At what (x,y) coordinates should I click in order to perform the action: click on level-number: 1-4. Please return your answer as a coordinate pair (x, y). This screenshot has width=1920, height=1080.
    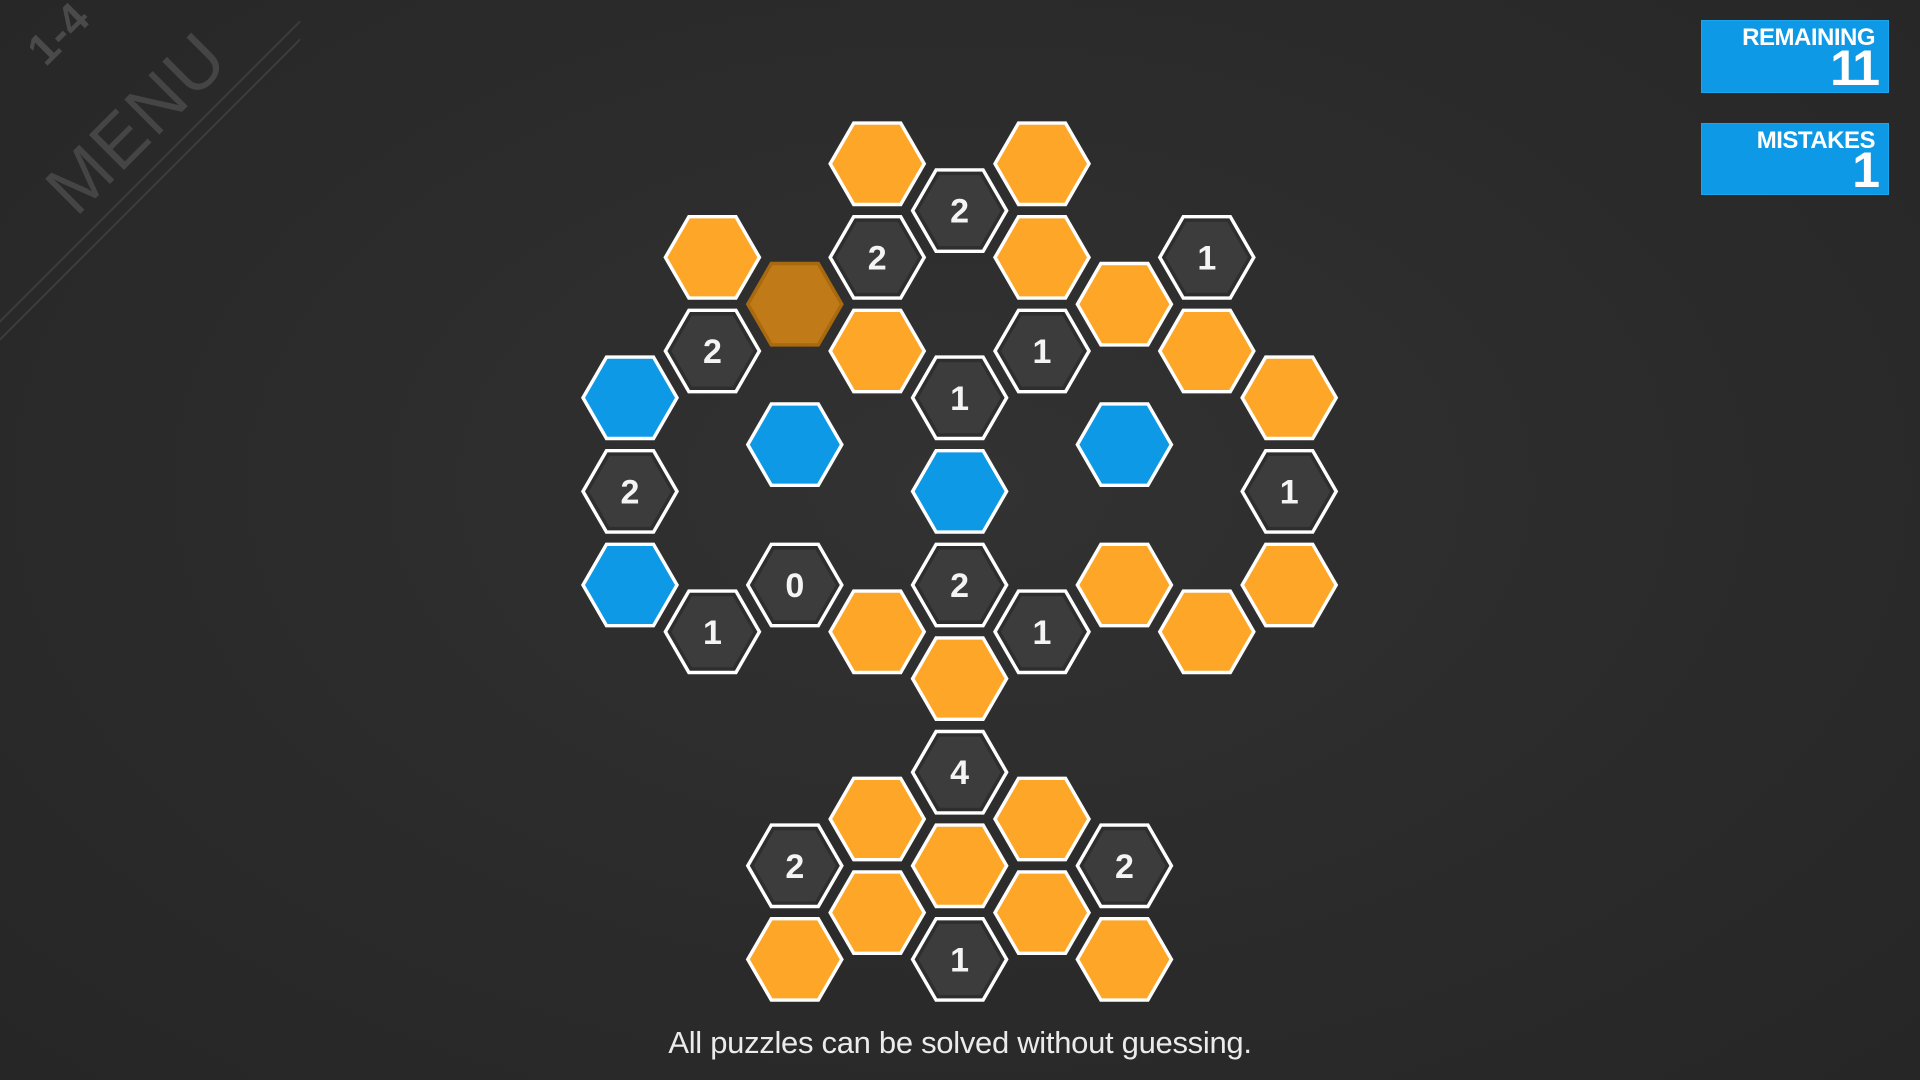
    Looking at the image, I should click on (59, 37).